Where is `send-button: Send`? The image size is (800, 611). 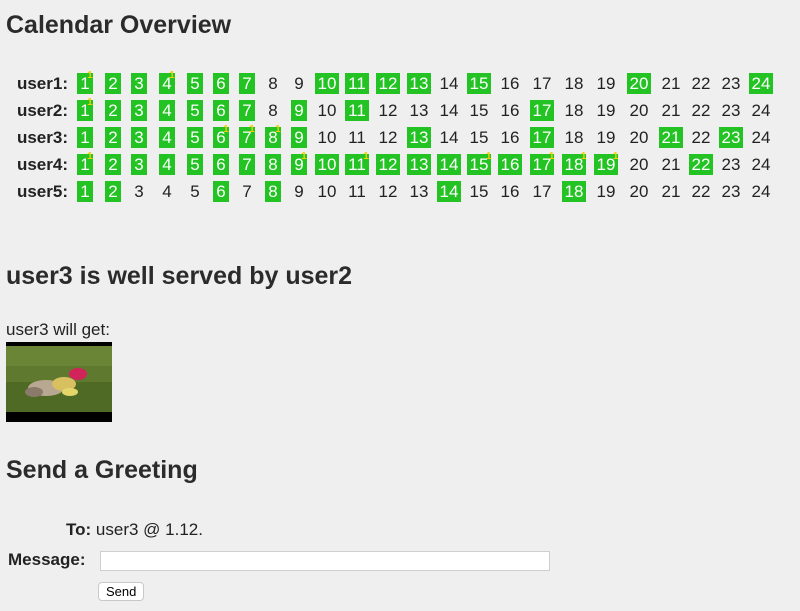
send-button: Send is located at coordinates (121, 591).